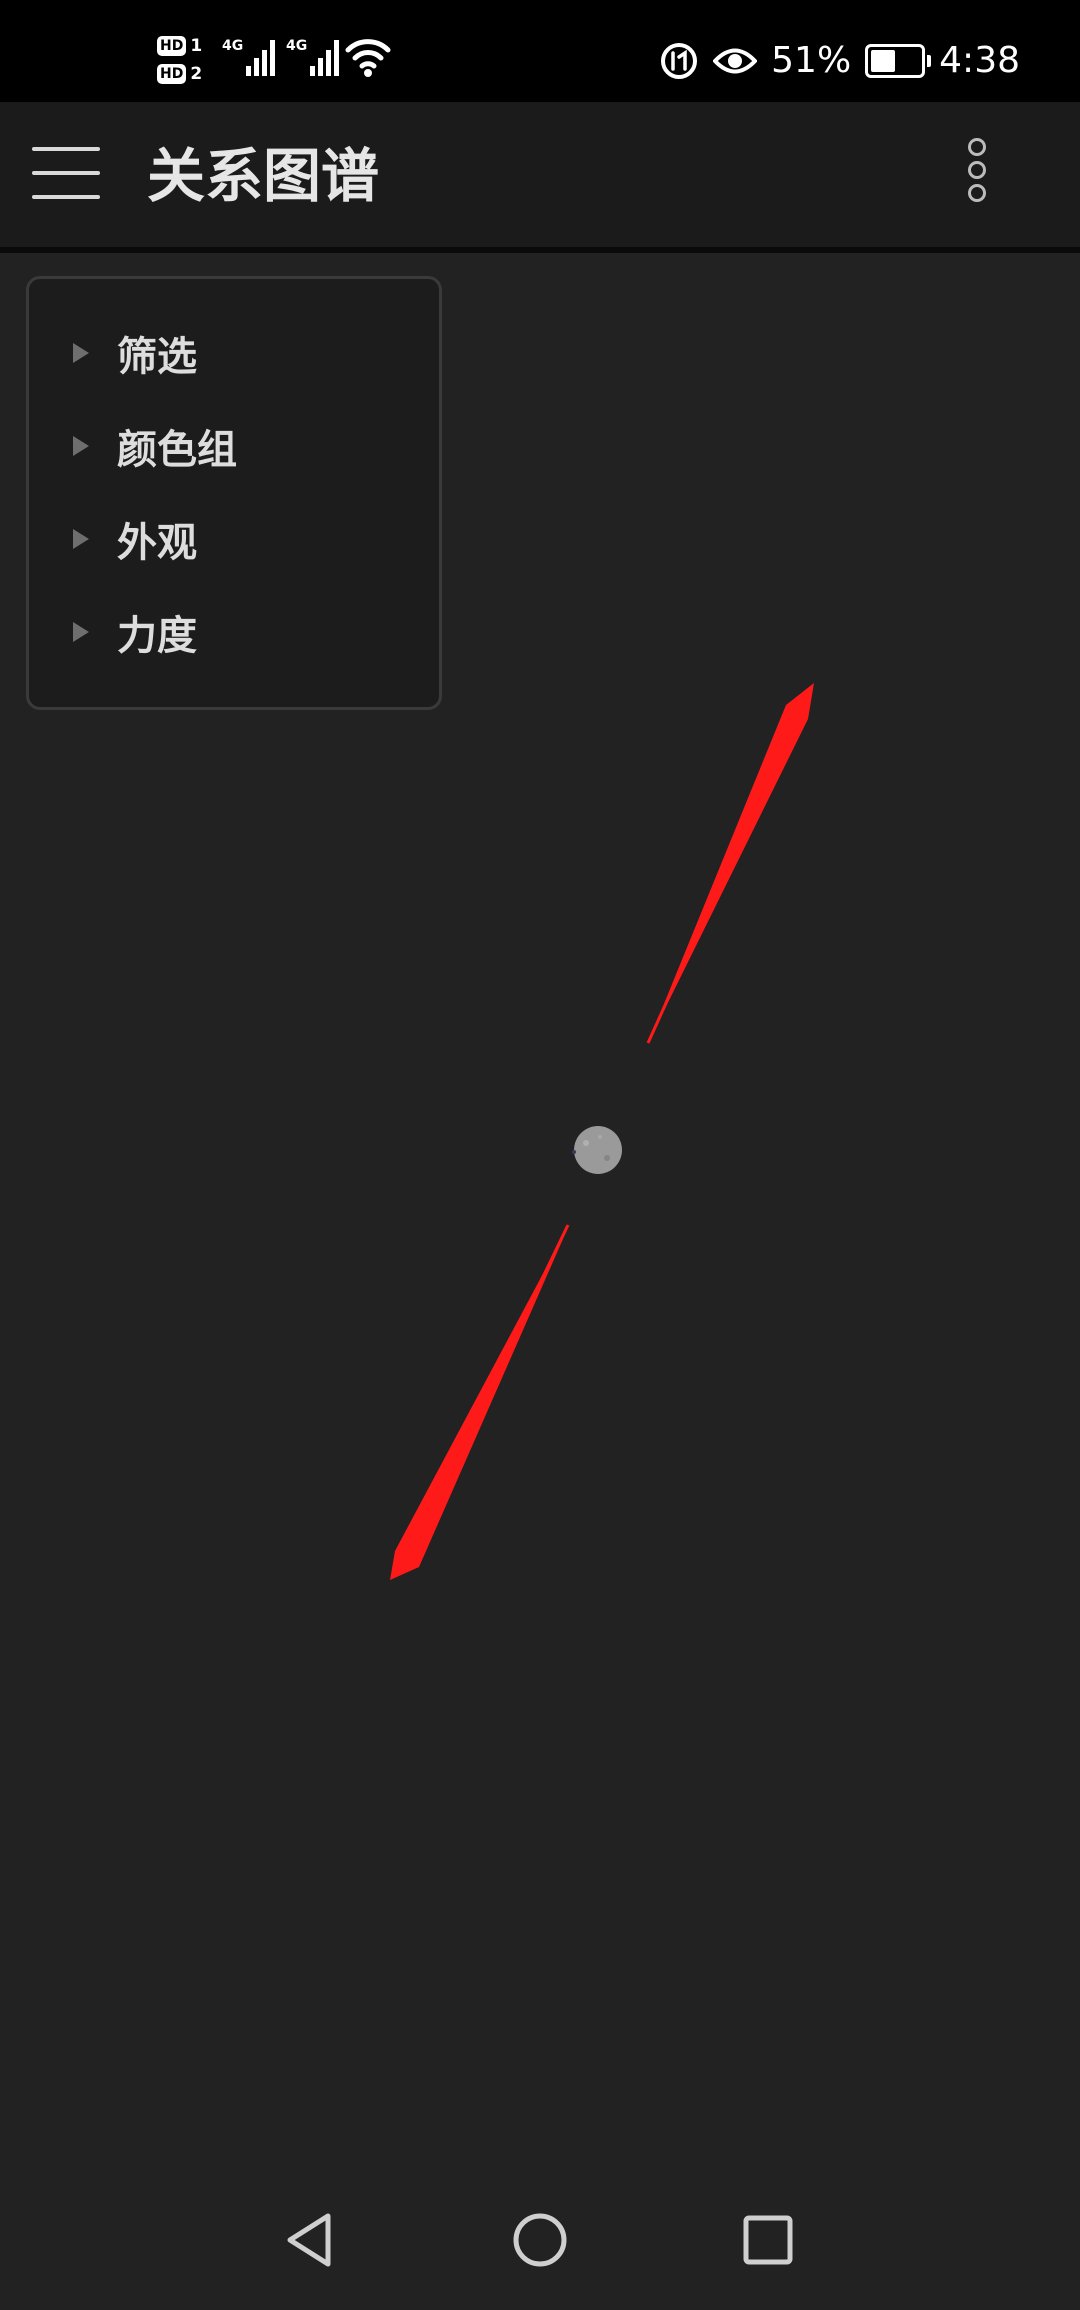 The width and height of the screenshot is (1080, 2310). Describe the element at coordinates (883, 61) in the screenshot. I see `battery-level-fill` at that location.